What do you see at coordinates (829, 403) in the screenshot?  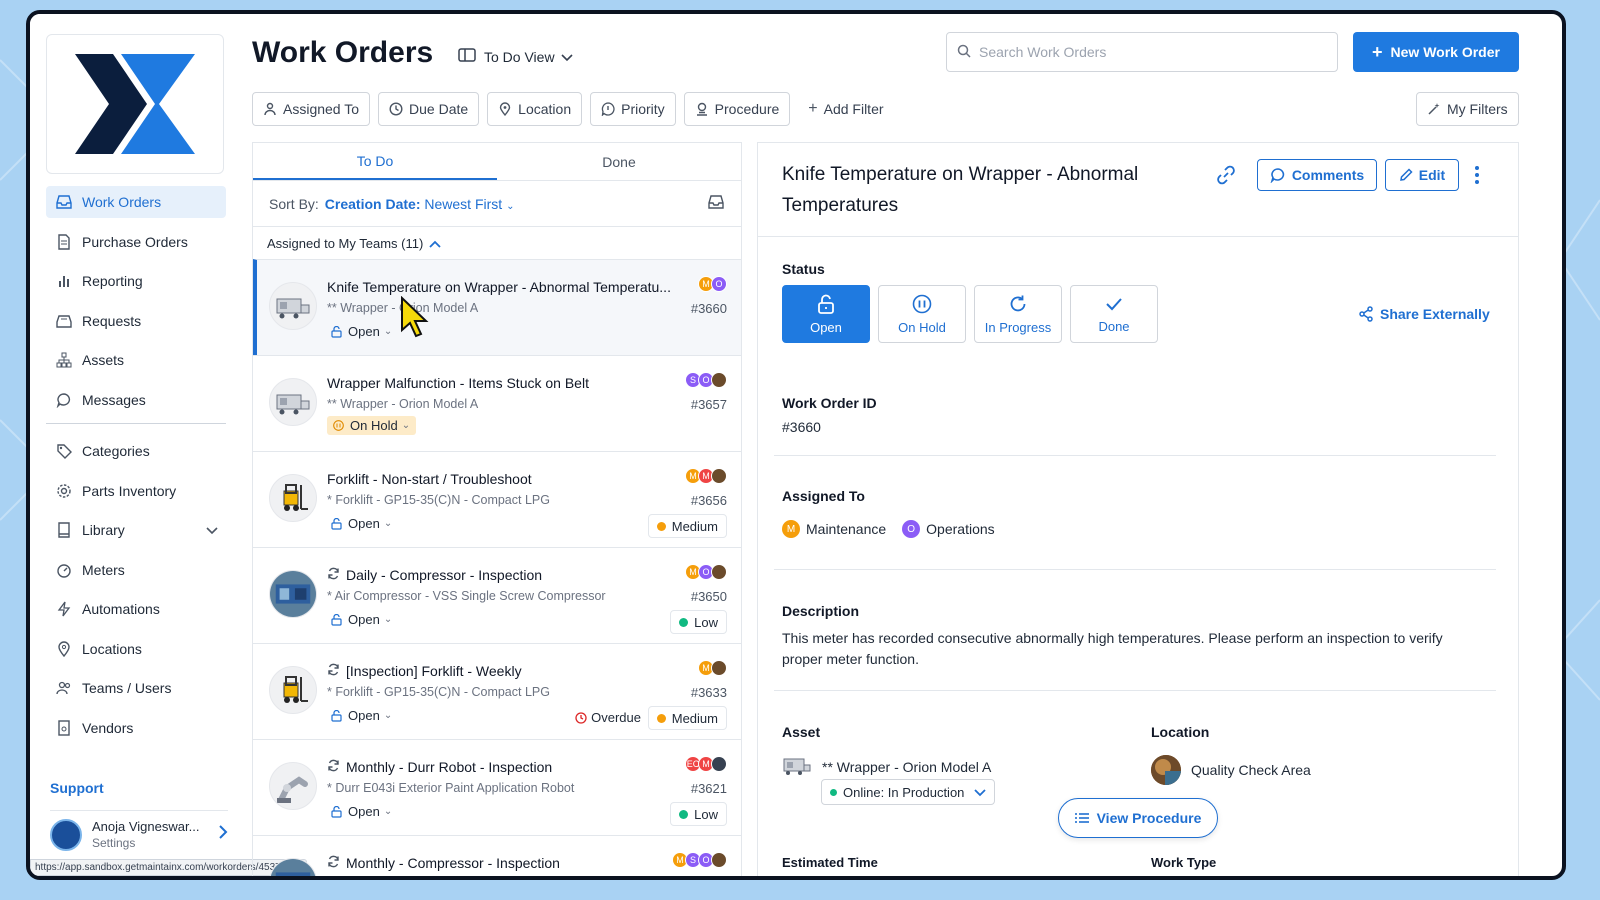 I see `work-order-id-label: Work Order ID` at bounding box center [829, 403].